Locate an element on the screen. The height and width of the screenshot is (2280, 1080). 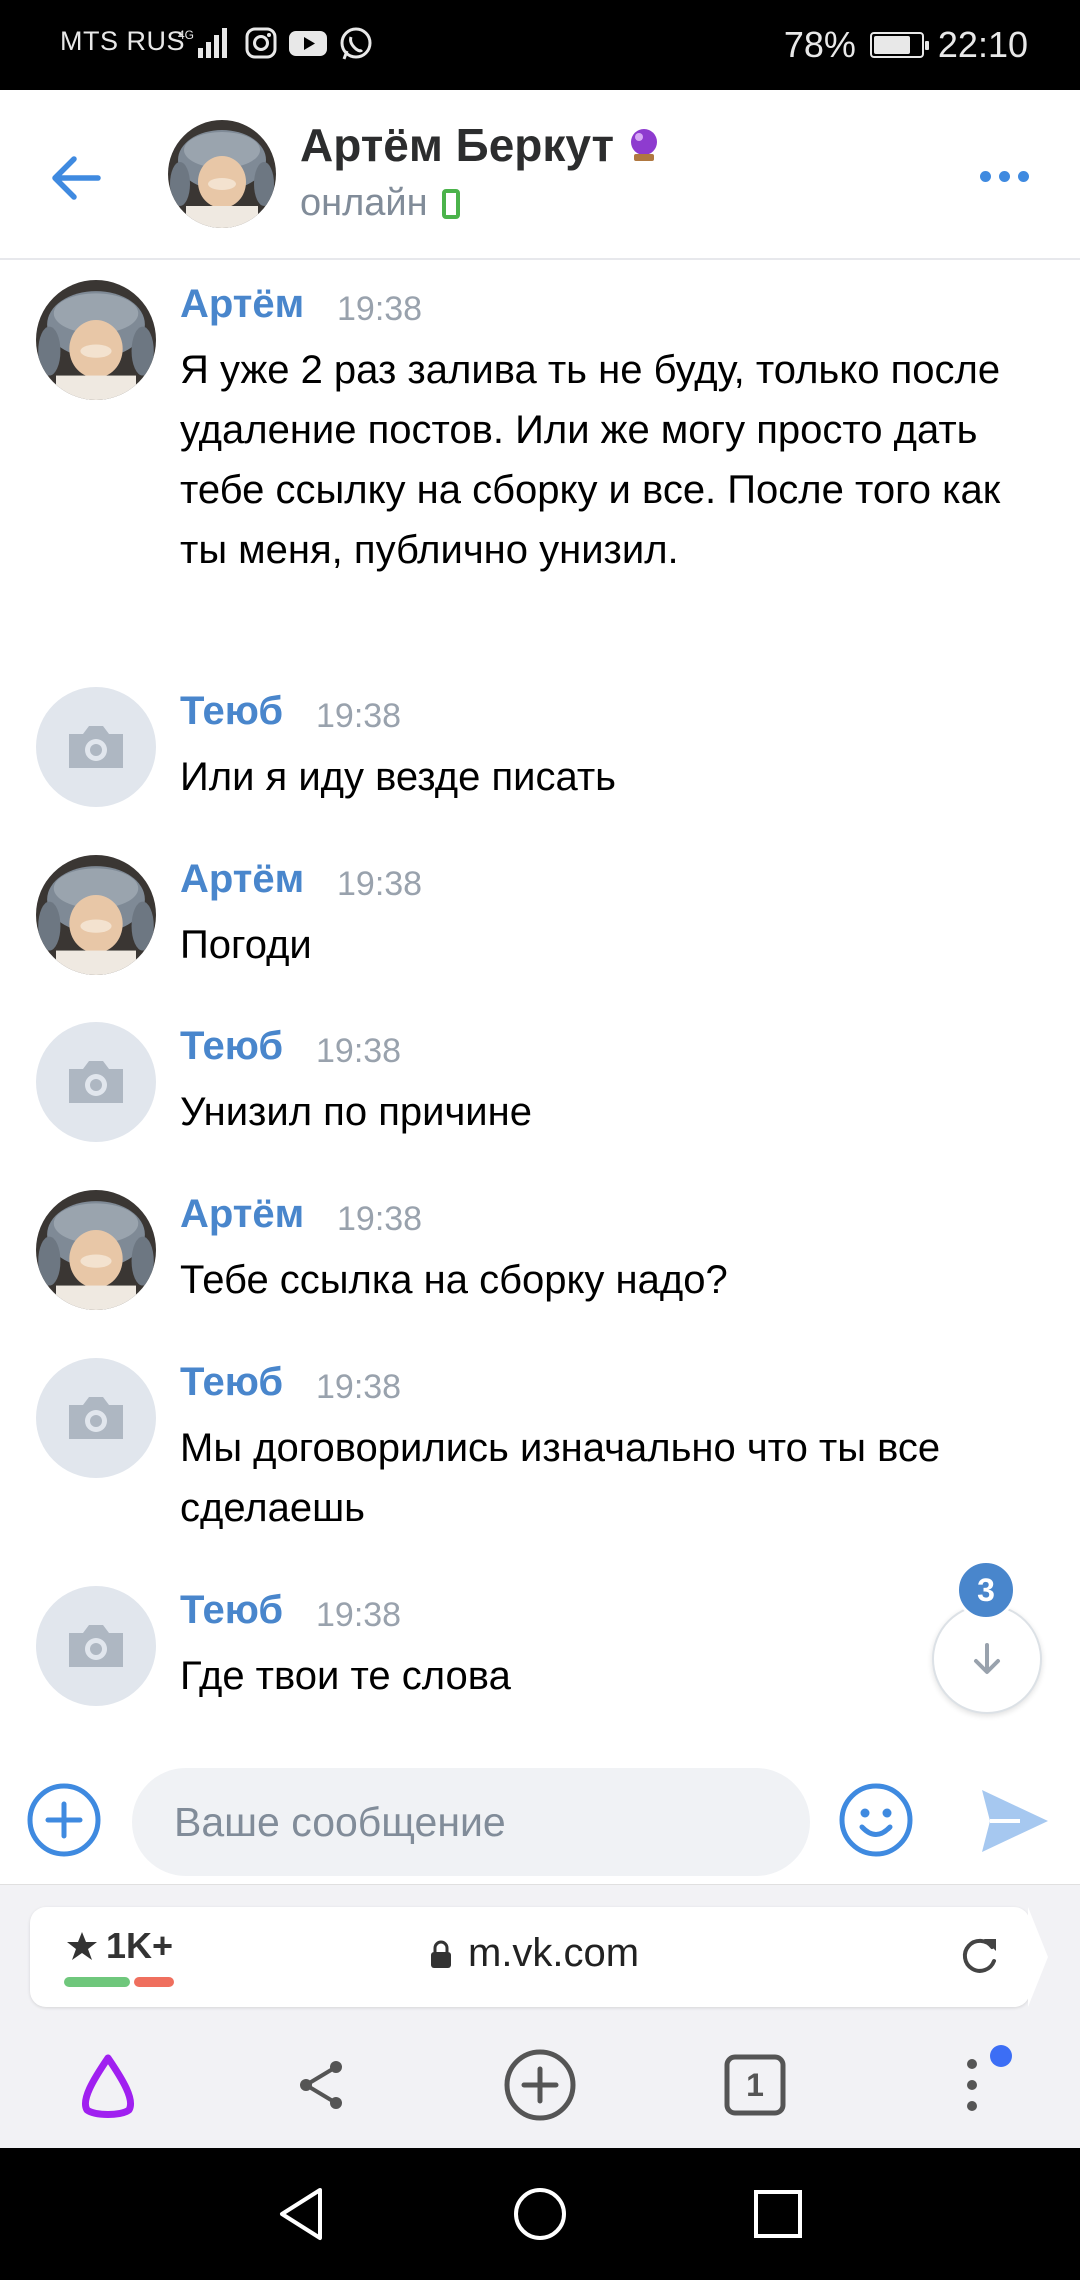
url-text: m.vk.com is located at coordinates (534, 1953).